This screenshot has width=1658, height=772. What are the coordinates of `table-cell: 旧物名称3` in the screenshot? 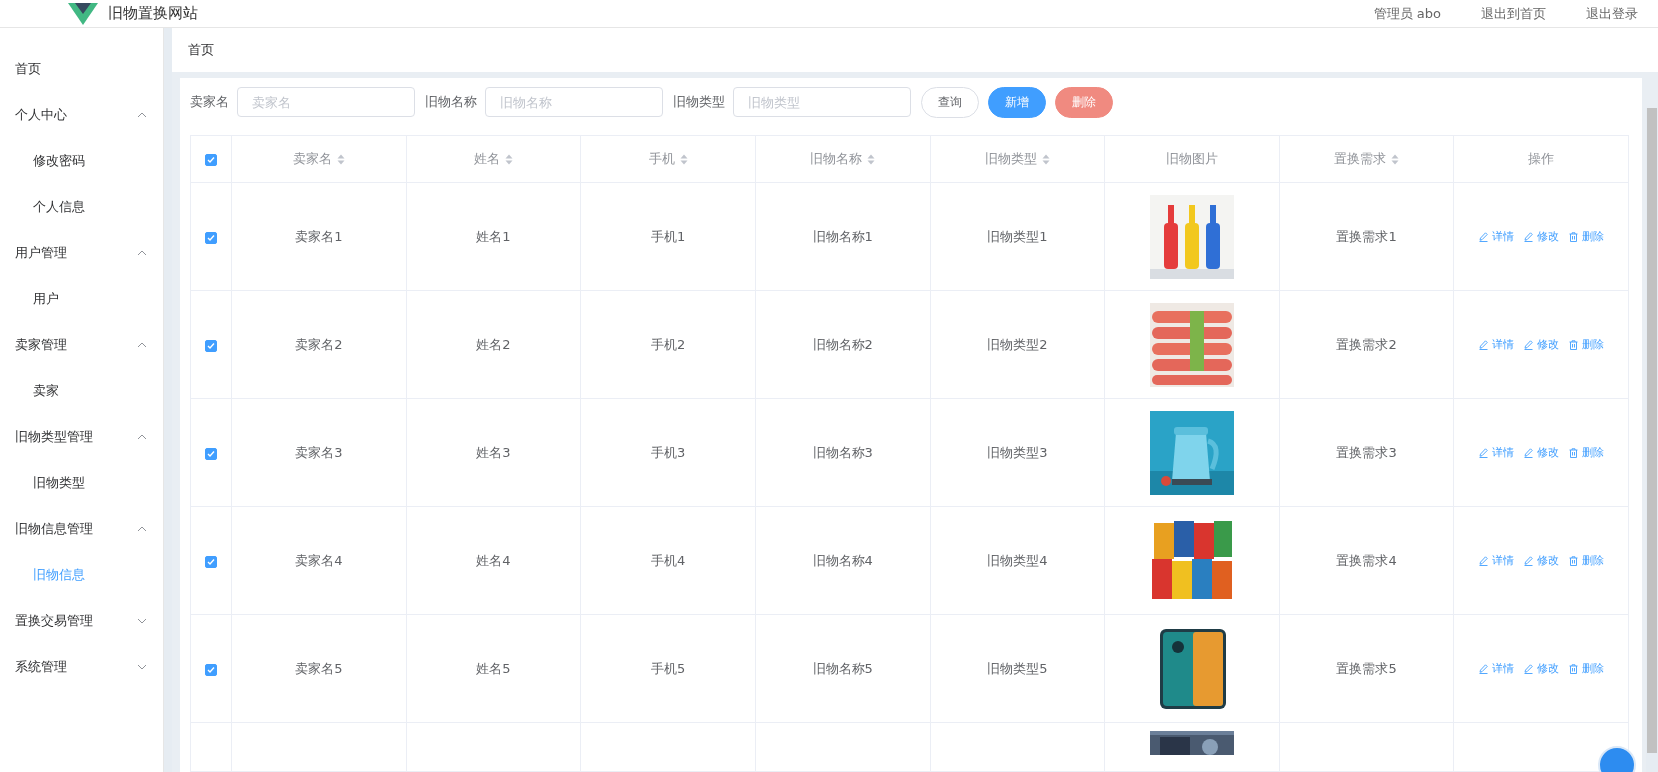 It's located at (842, 452).